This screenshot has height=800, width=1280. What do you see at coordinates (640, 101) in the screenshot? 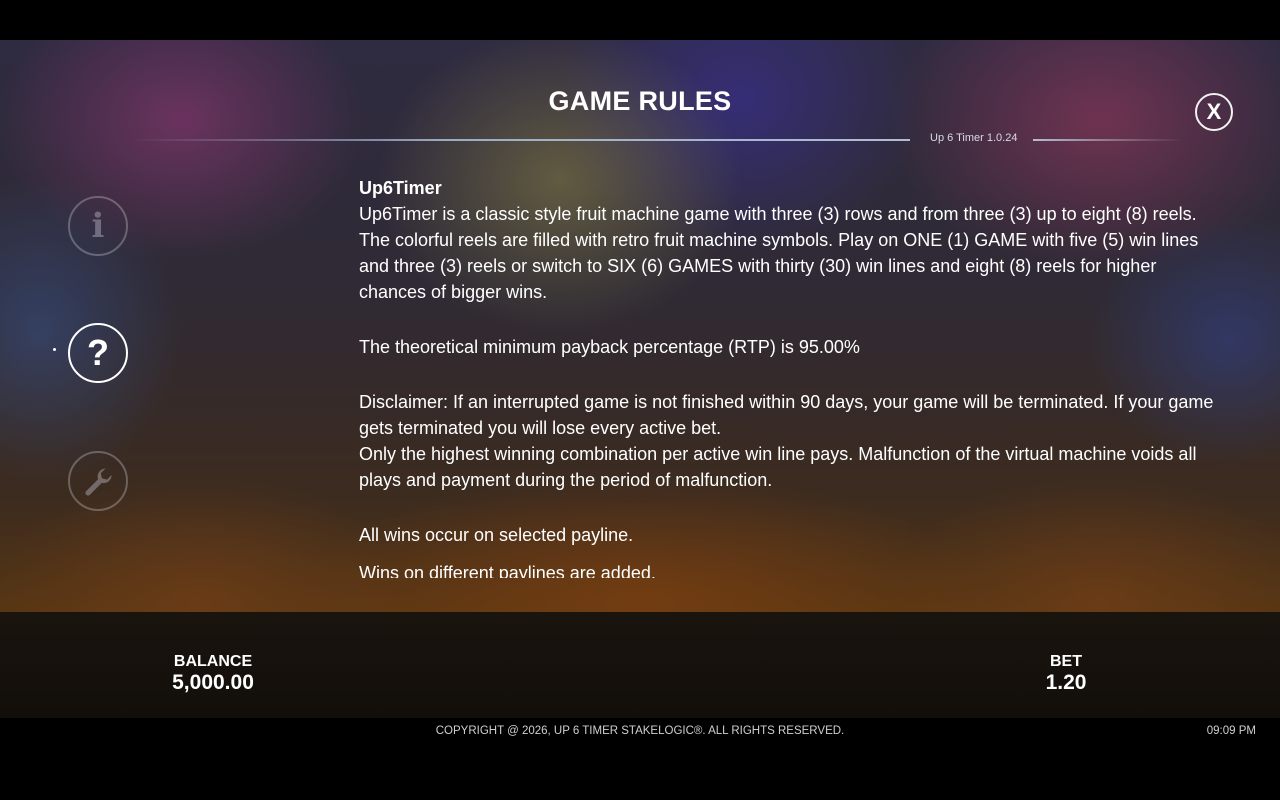
I see `page-title: GAME RULES` at bounding box center [640, 101].